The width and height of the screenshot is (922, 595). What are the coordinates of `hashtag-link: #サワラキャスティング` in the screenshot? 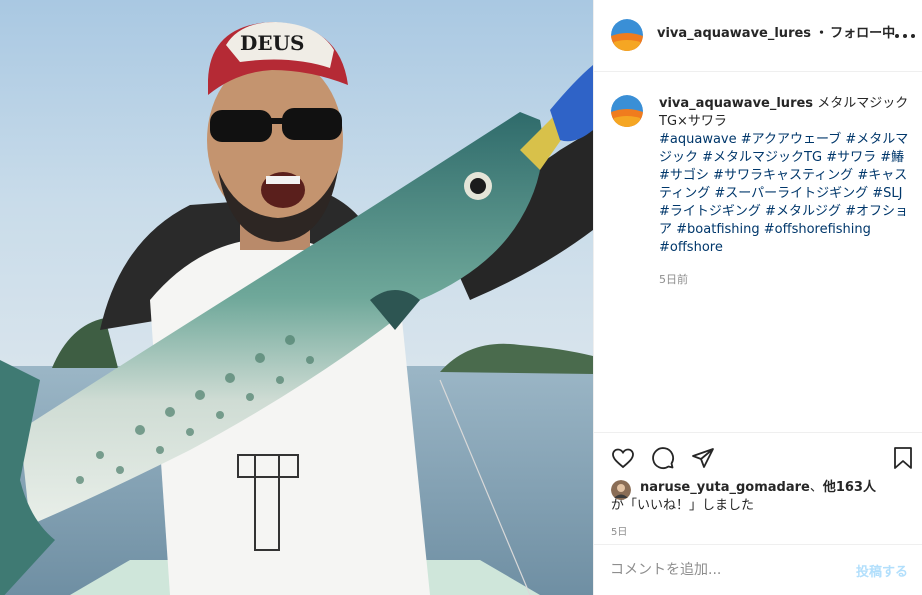 It's located at (783, 175).